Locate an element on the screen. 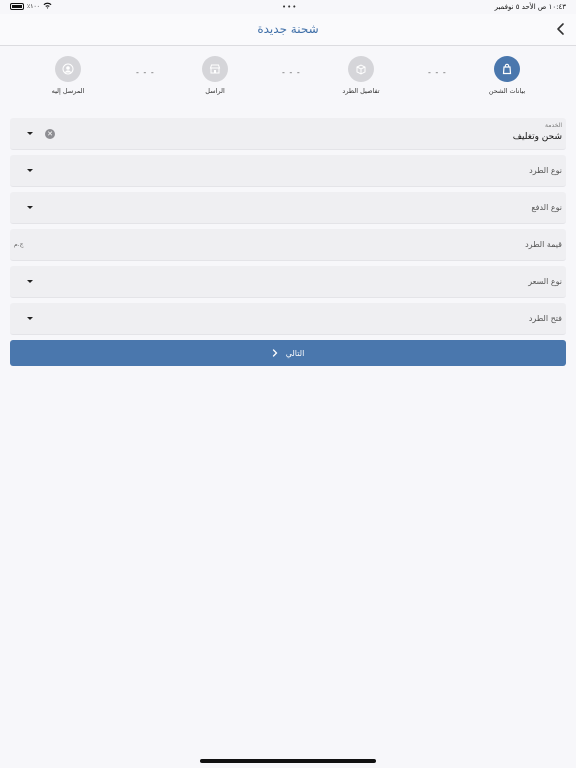 The width and height of the screenshot is (576, 768). price-type-select: نوع السعر is located at coordinates (288, 282).